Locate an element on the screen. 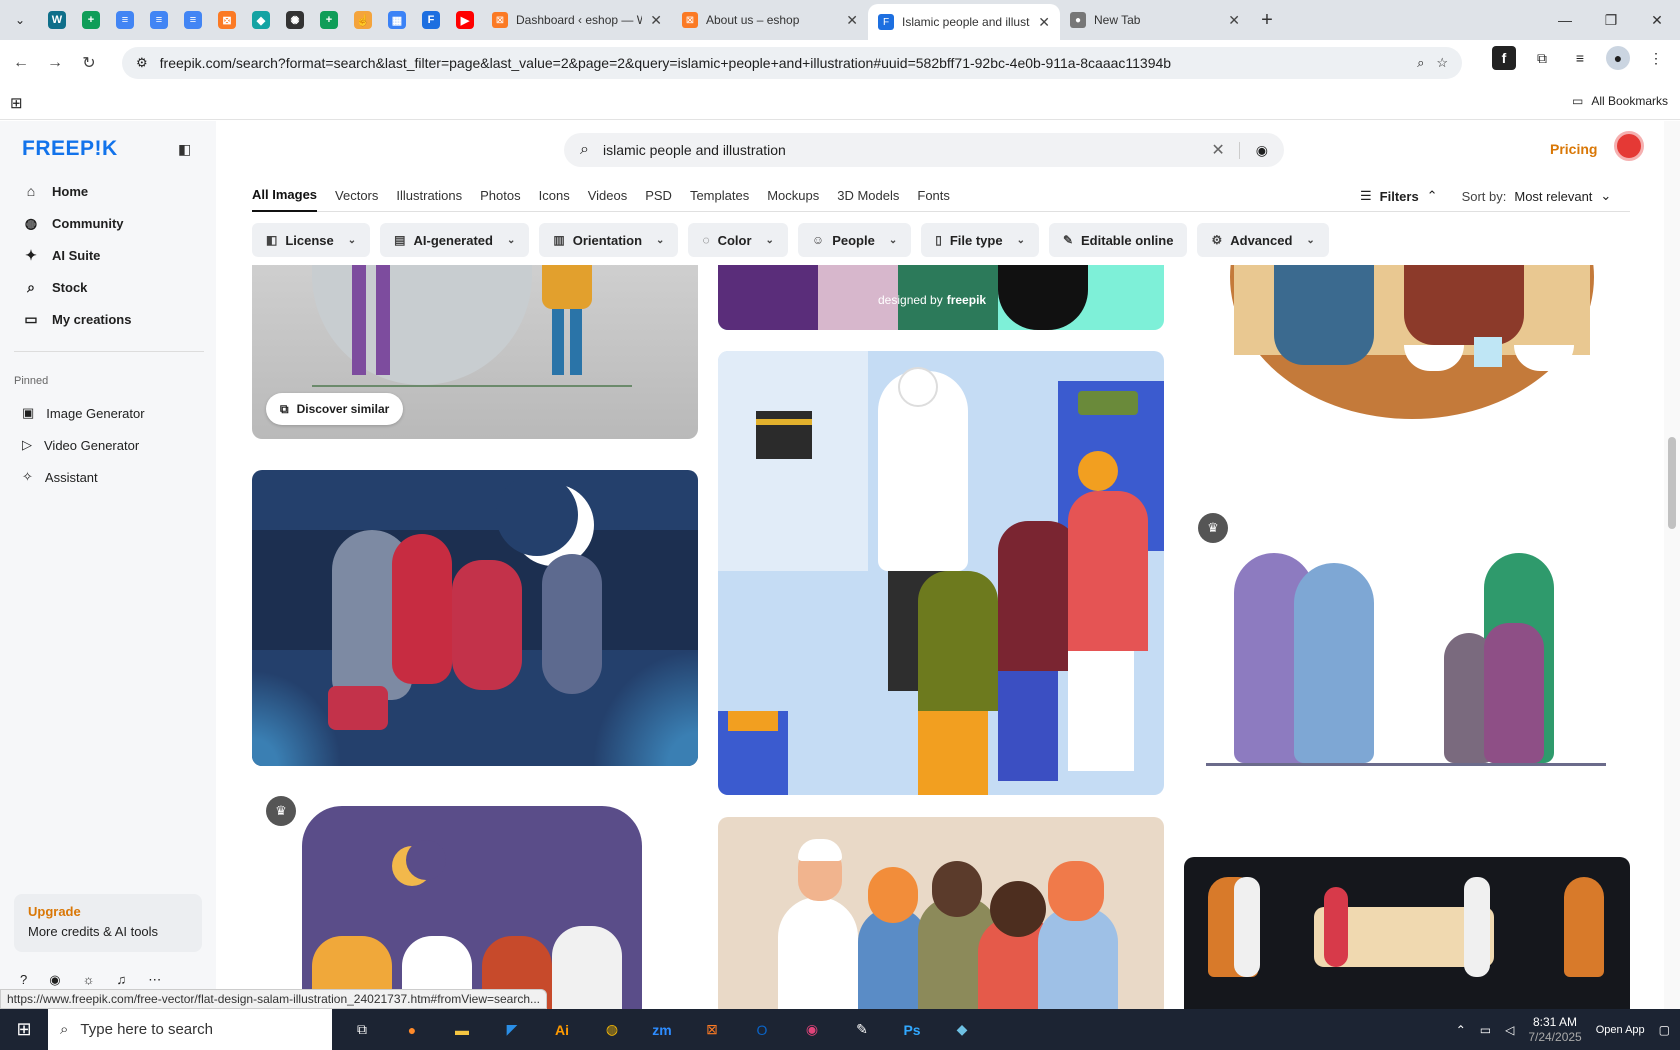  tab-icons: Icons is located at coordinates (554, 196).